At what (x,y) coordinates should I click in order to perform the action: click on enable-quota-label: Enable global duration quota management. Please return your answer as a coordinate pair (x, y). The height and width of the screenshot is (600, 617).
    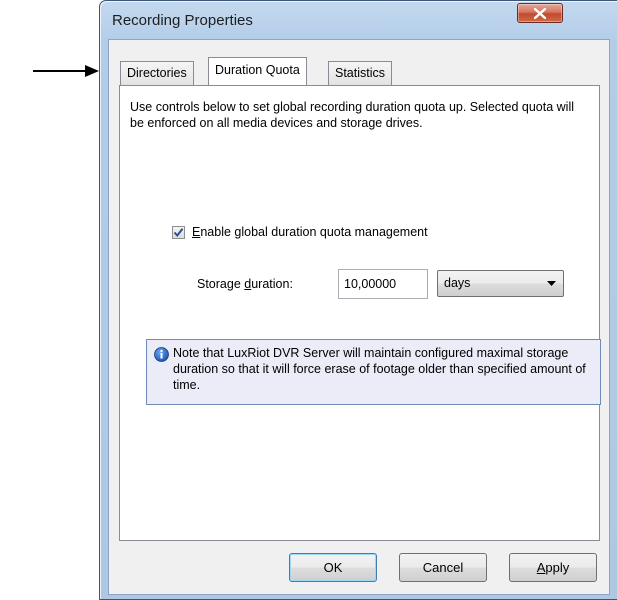
    Looking at the image, I should click on (310, 232).